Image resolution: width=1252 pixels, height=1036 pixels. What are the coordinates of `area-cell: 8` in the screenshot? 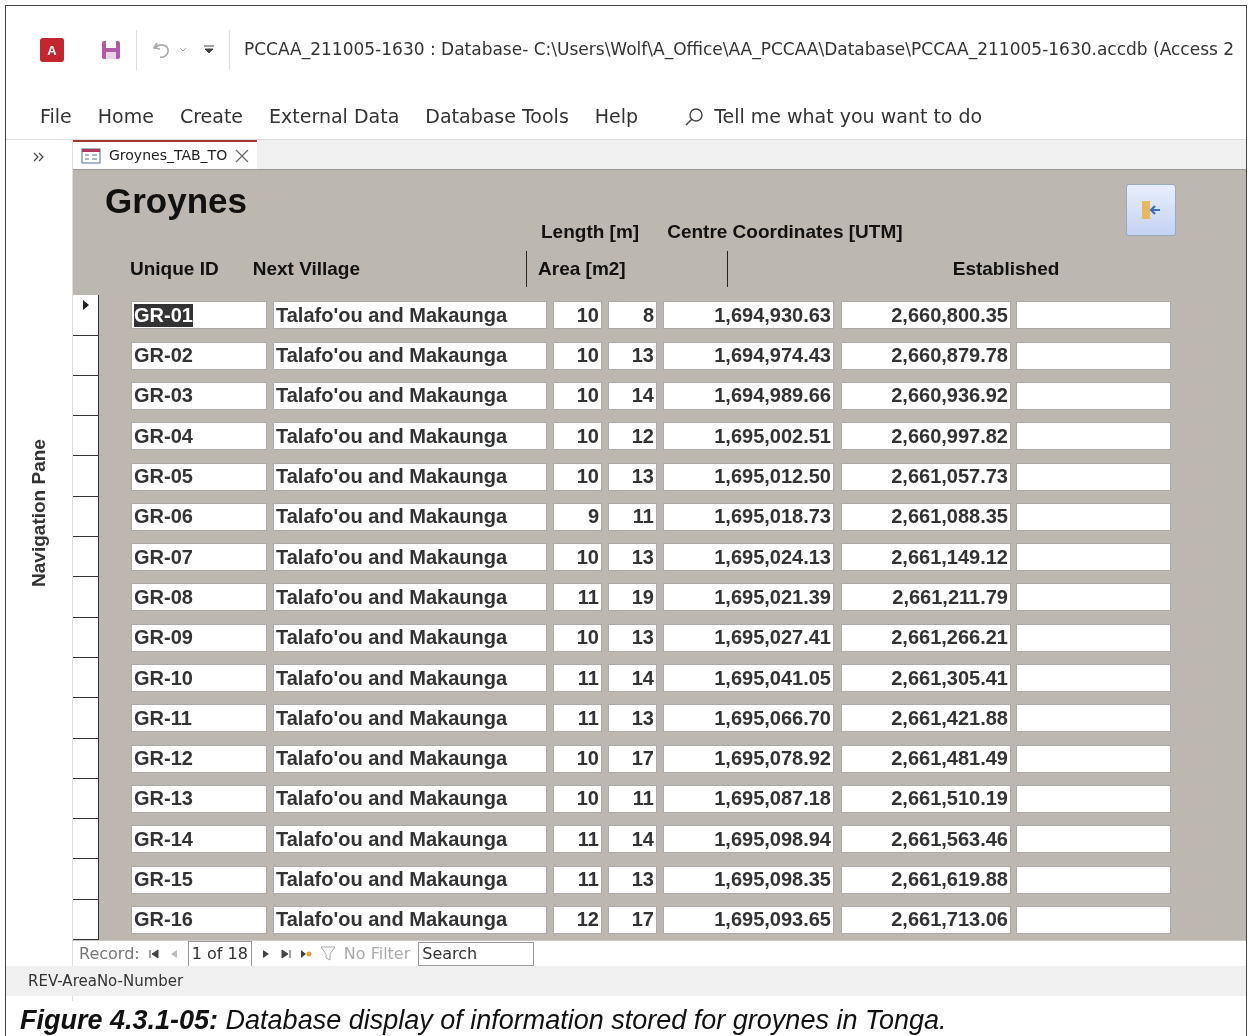 It's located at (632, 315).